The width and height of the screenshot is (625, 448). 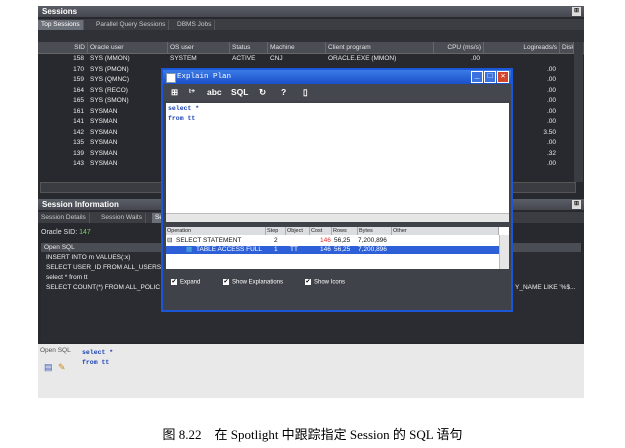 What do you see at coordinates (342, 240) in the screenshot?
I see `plan-rows: 56,25` at bounding box center [342, 240].